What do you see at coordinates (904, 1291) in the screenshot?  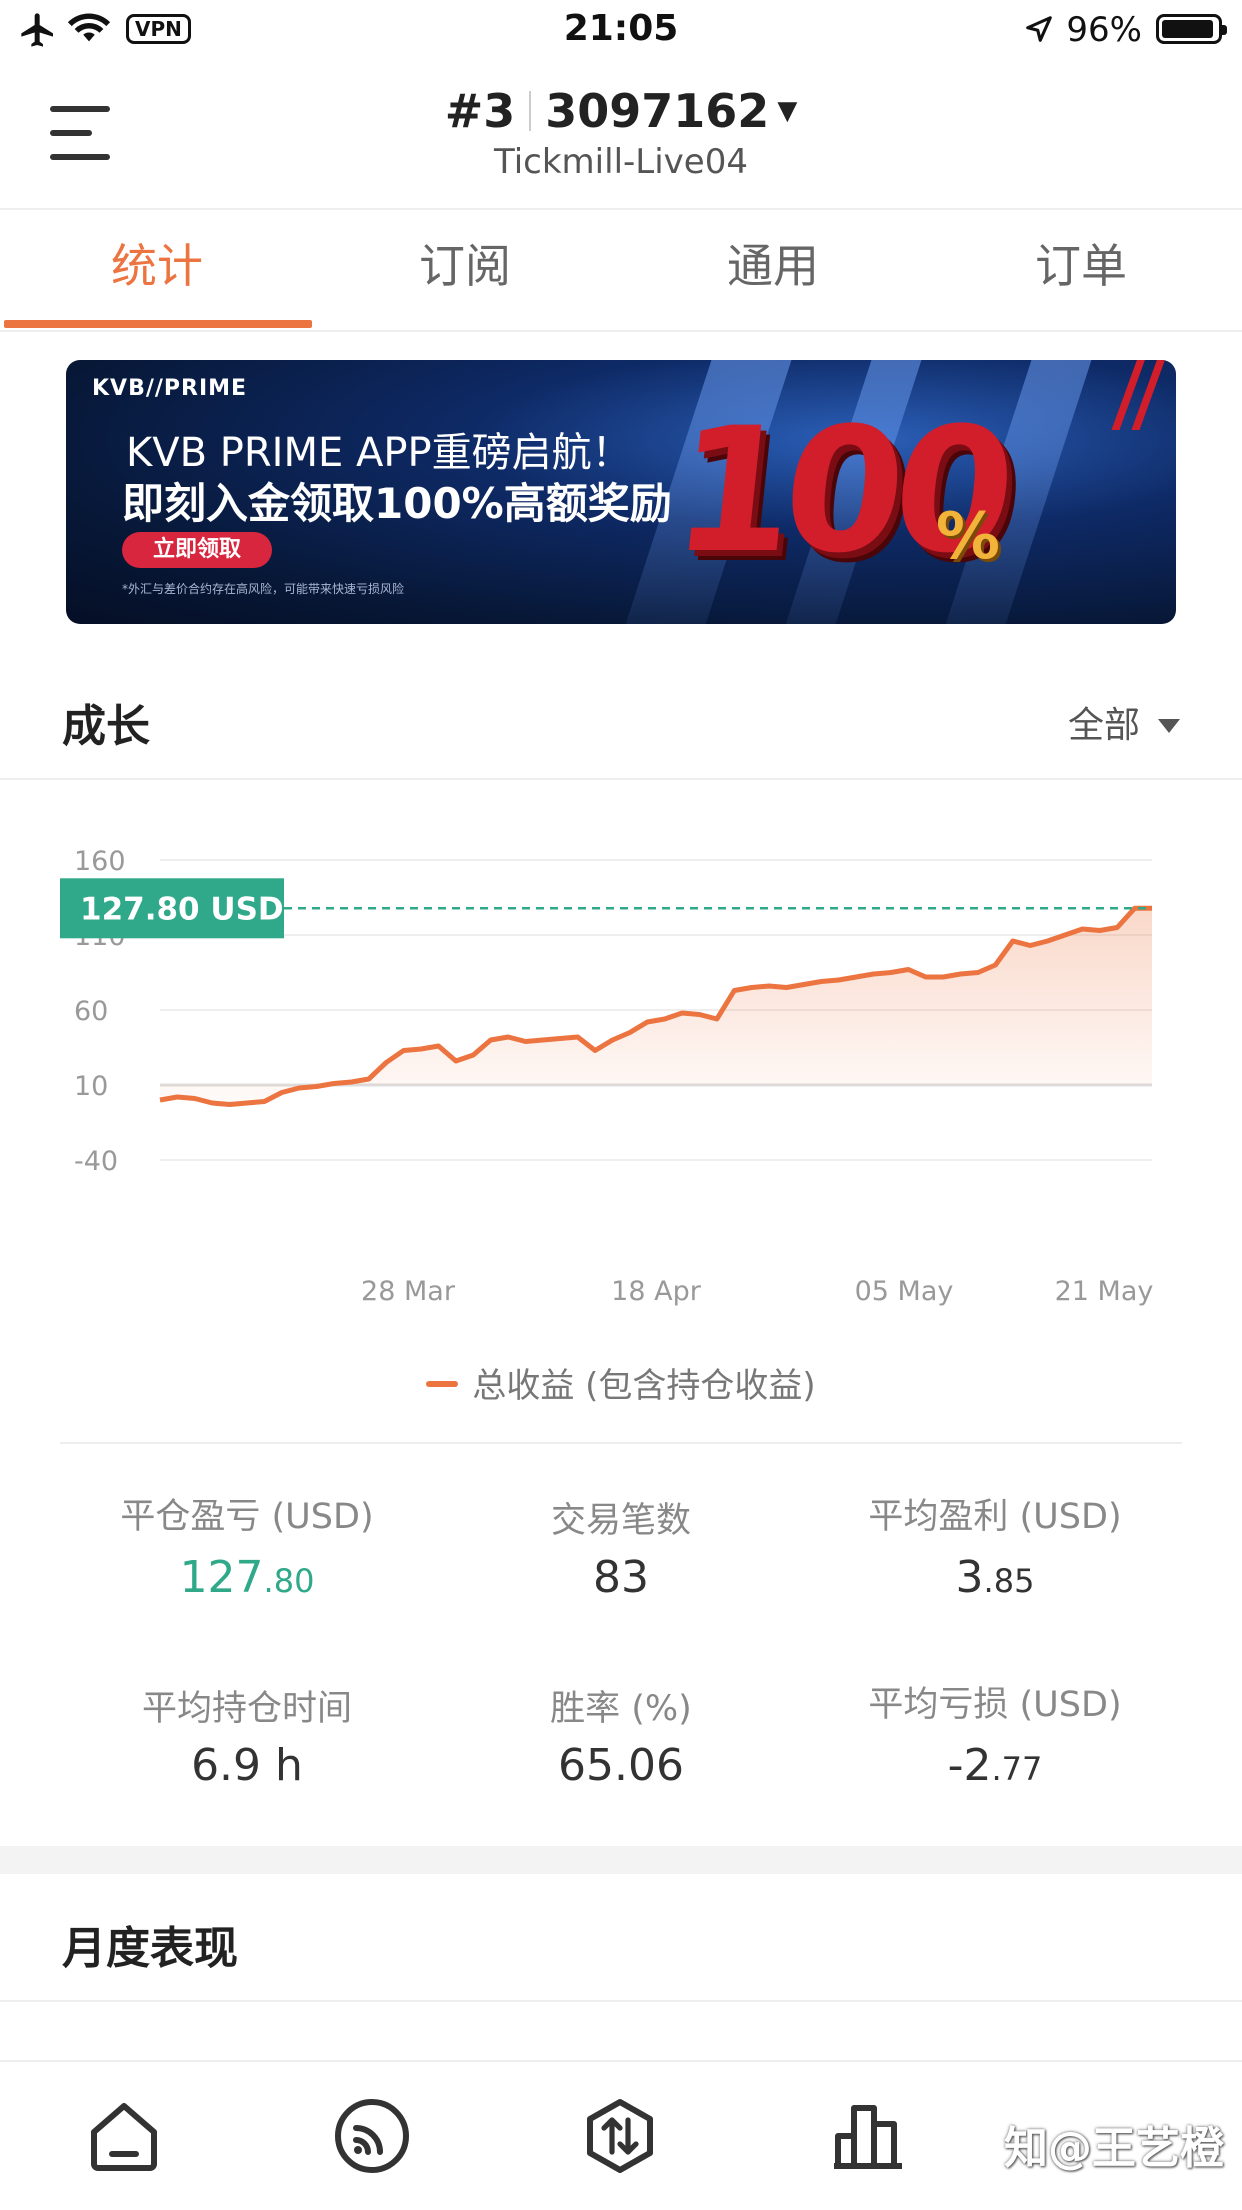 I see `x-tick-label: 05 May` at bounding box center [904, 1291].